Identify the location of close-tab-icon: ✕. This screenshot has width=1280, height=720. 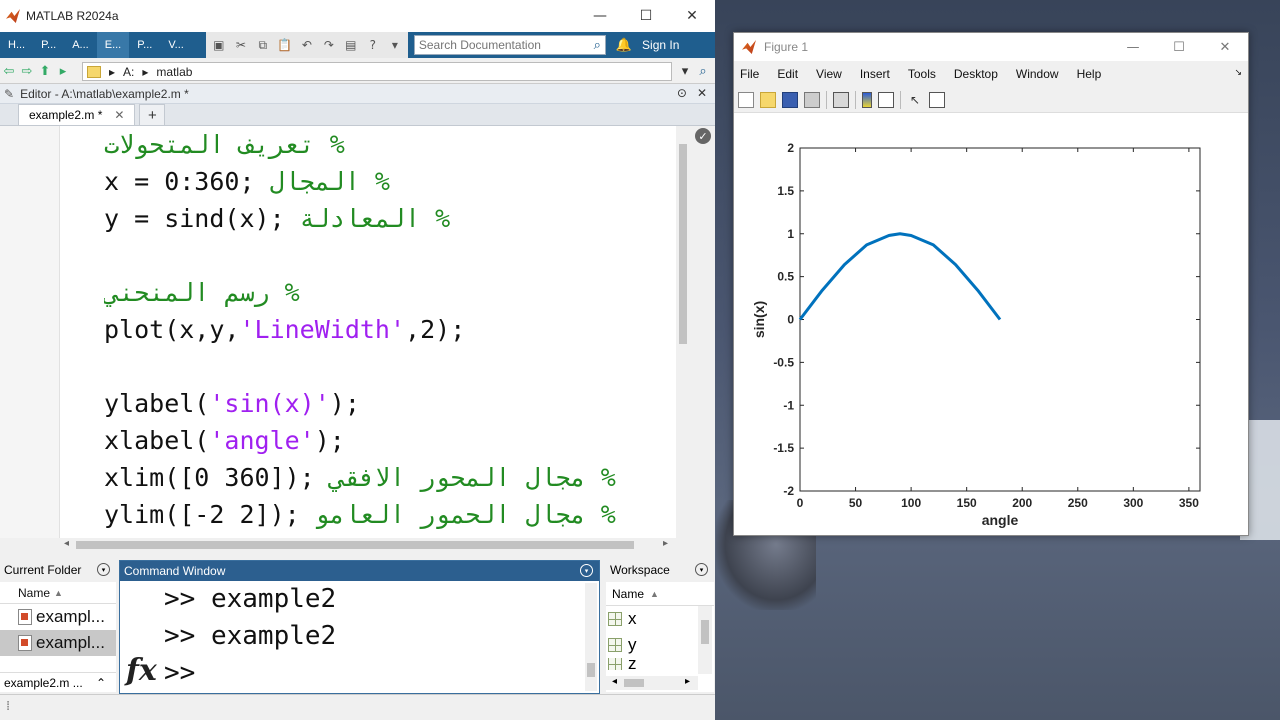
(119, 115).